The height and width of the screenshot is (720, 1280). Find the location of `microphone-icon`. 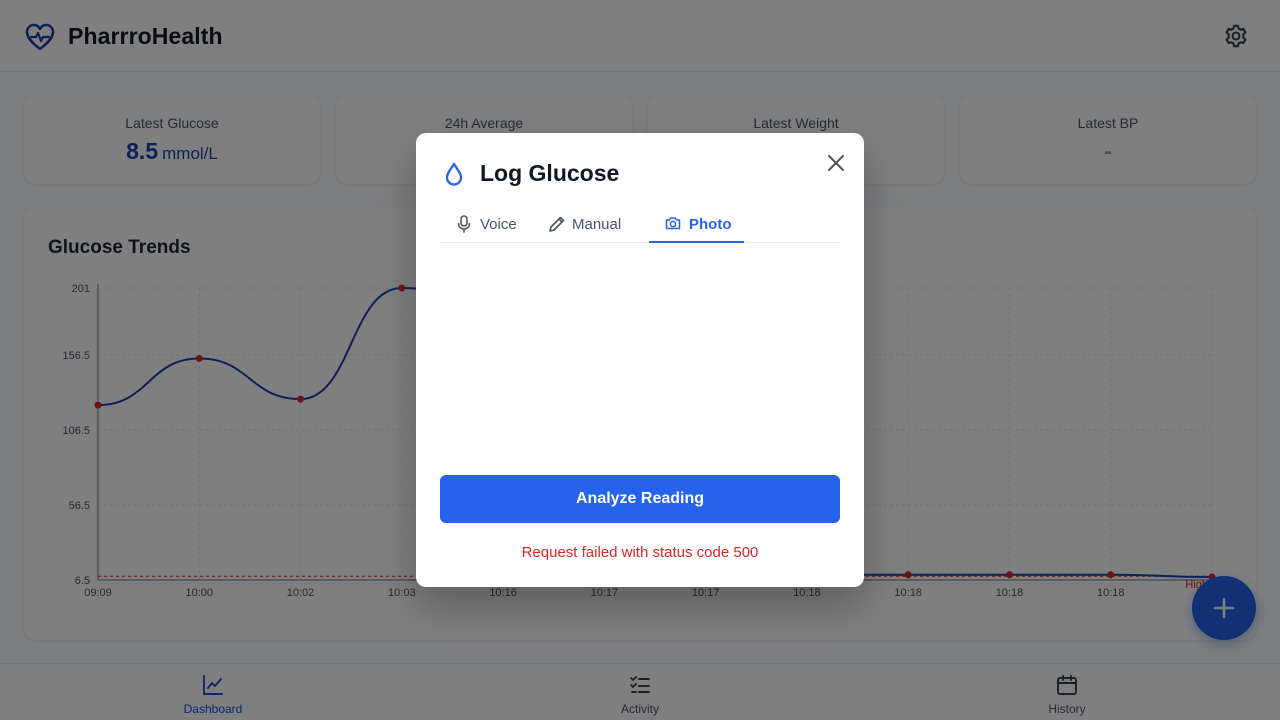

microphone-icon is located at coordinates (464, 224).